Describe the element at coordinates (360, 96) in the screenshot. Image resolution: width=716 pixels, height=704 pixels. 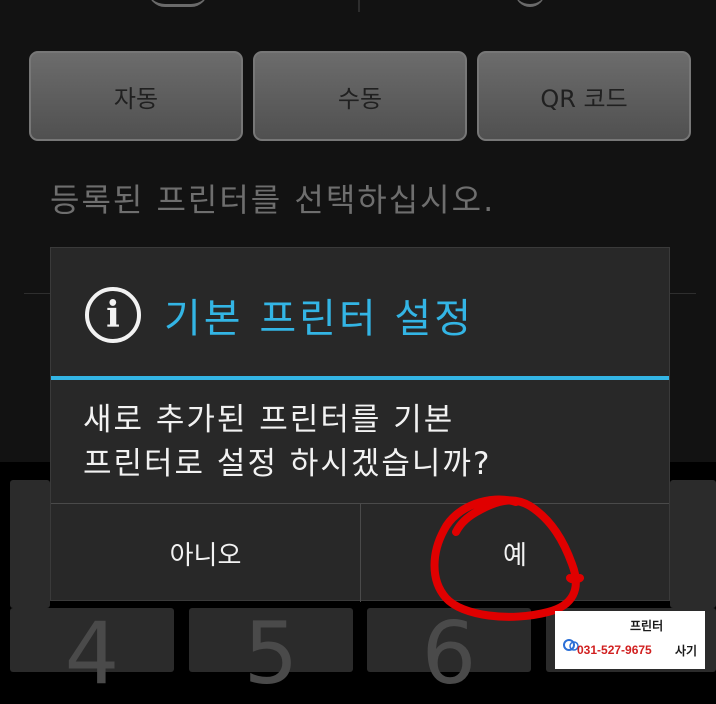
I see `manual-mode-button: 수동` at that location.